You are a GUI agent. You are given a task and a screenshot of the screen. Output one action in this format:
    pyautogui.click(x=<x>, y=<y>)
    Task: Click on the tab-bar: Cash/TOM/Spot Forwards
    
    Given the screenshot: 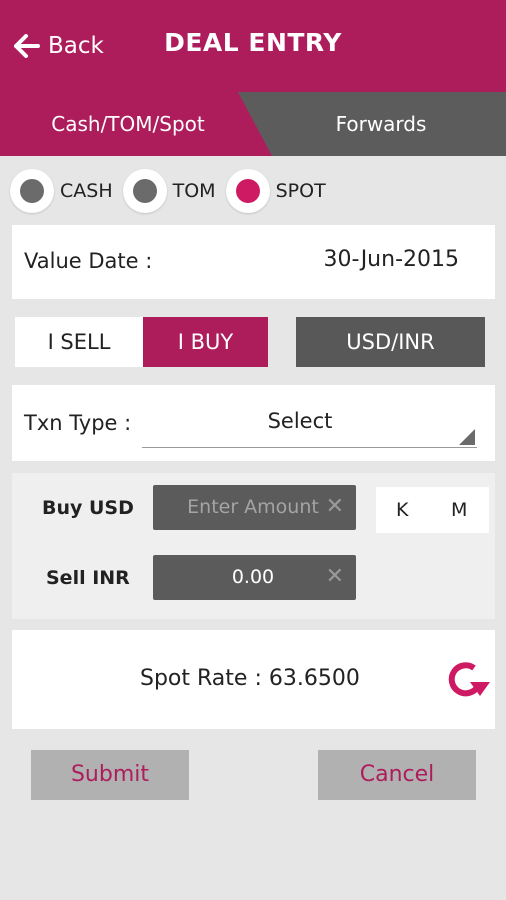 What is the action you would take?
    pyautogui.click(x=253, y=124)
    